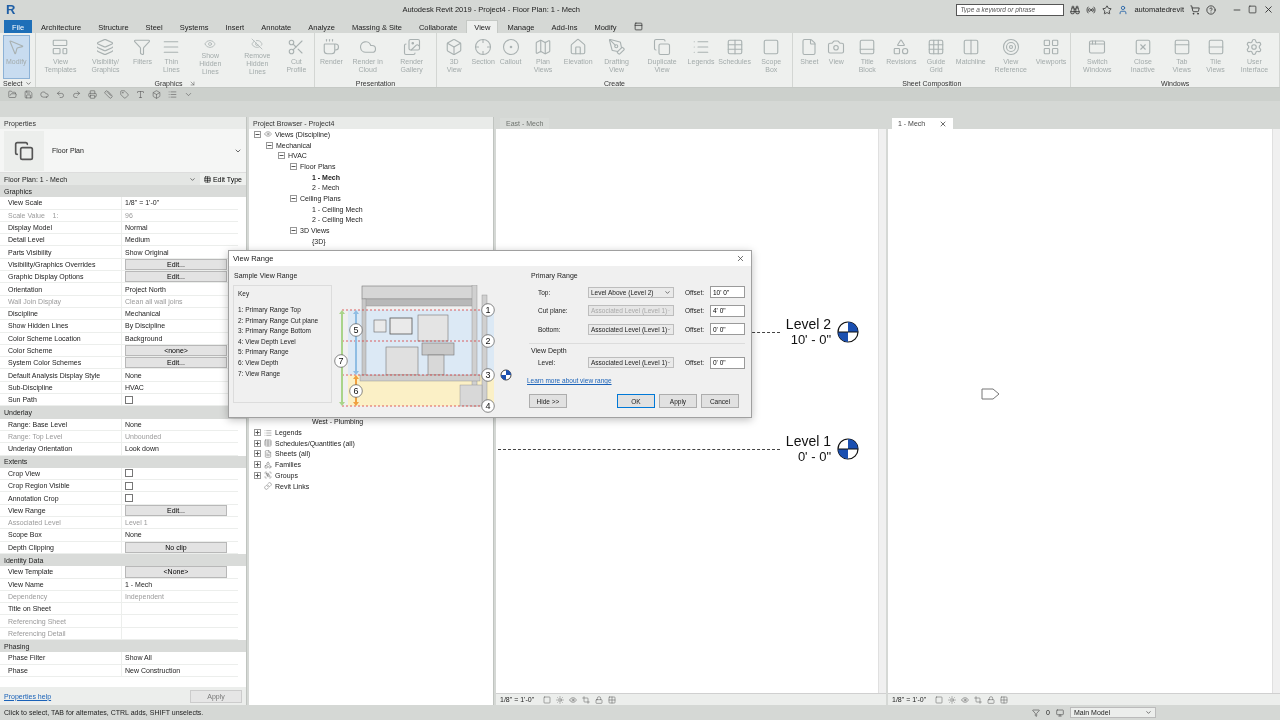  I want to click on range-marker: 3, so click(488, 375).